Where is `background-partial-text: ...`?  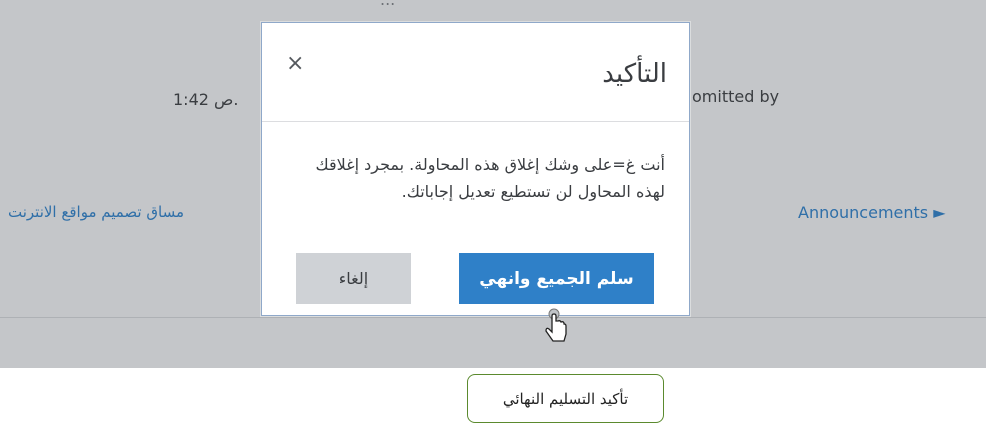 background-partial-text: ... is located at coordinates (387, 4).